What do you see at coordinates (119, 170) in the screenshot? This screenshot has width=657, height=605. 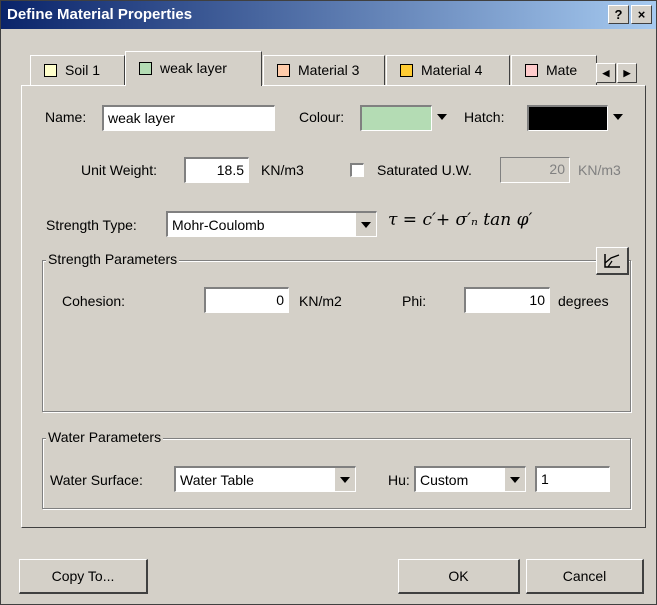 I see `unit-weight-label: Unit Weight:` at bounding box center [119, 170].